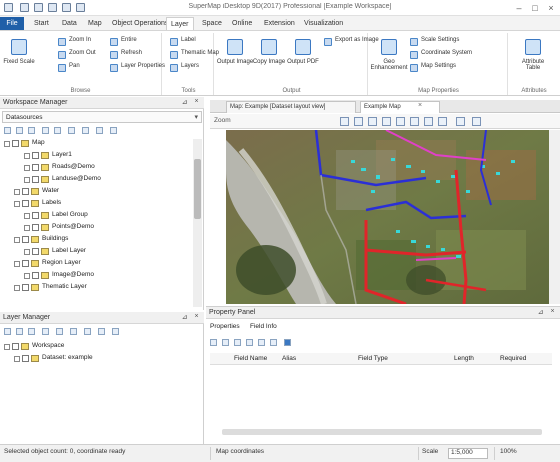 Image resolution: width=560 pixels, height=462 pixels. Describe the element at coordinates (269, 57) in the screenshot. I see `copy-image-button: Copy Image` at that location.